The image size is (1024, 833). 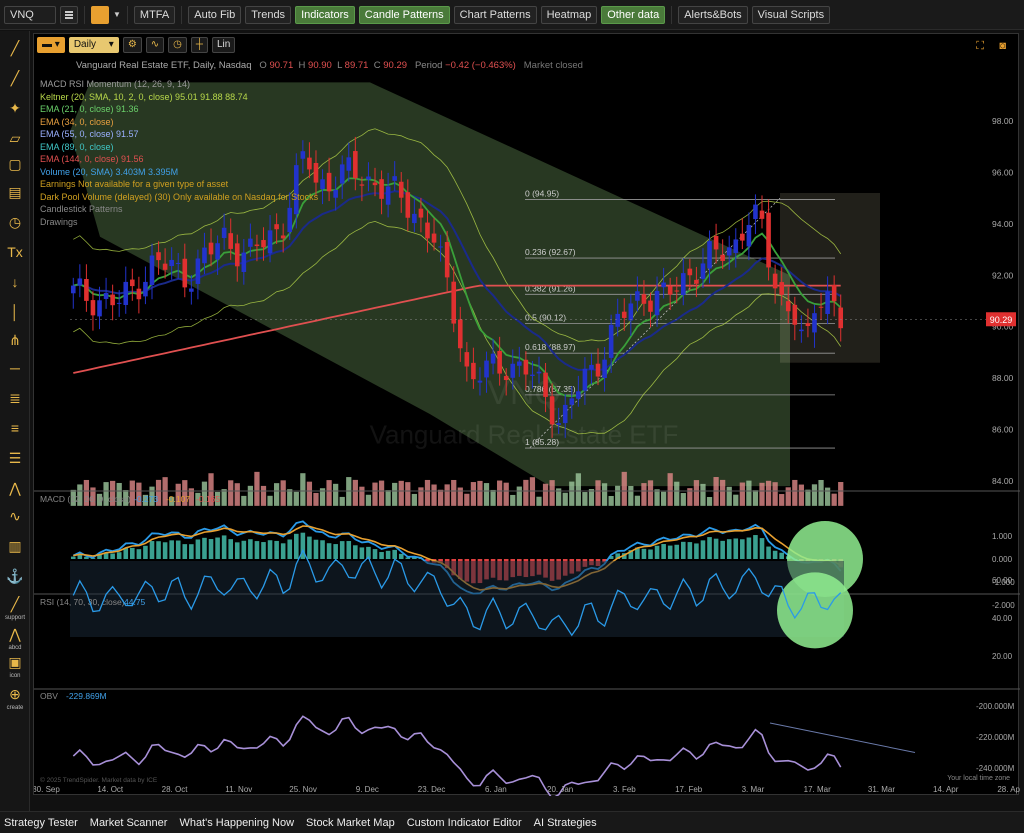 What do you see at coordinates (15, 340) in the screenshot?
I see `pitchfork-icon: ⋔` at bounding box center [15, 340].